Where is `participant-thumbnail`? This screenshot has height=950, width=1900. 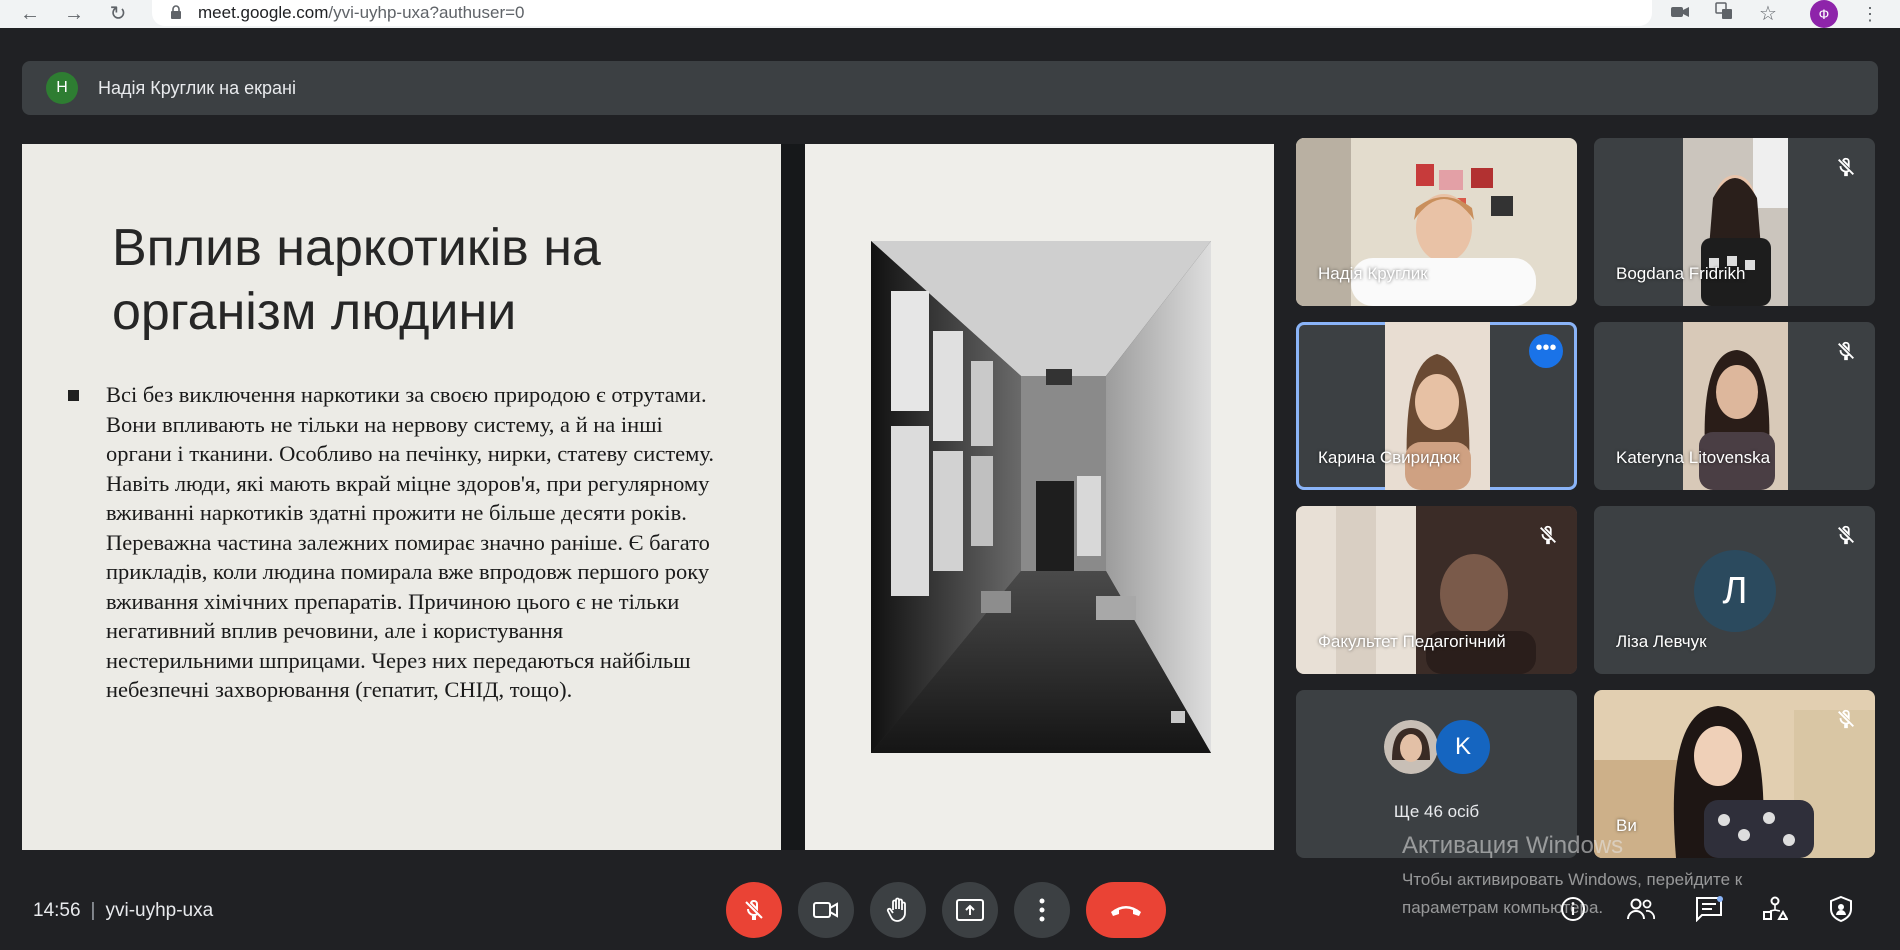
participant-thumbnail is located at coordinates (1411, 747).